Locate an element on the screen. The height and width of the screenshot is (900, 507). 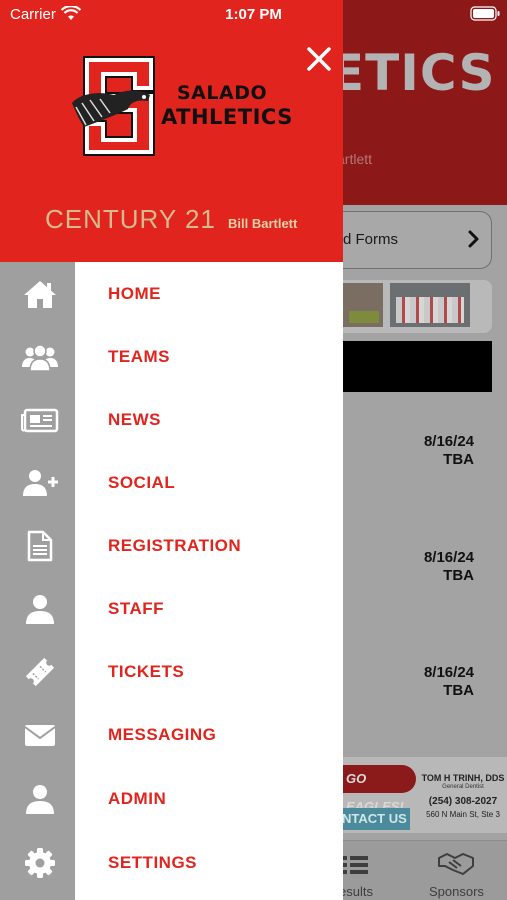
menu-item-news: NEWS is located at coordinates (171, 419).